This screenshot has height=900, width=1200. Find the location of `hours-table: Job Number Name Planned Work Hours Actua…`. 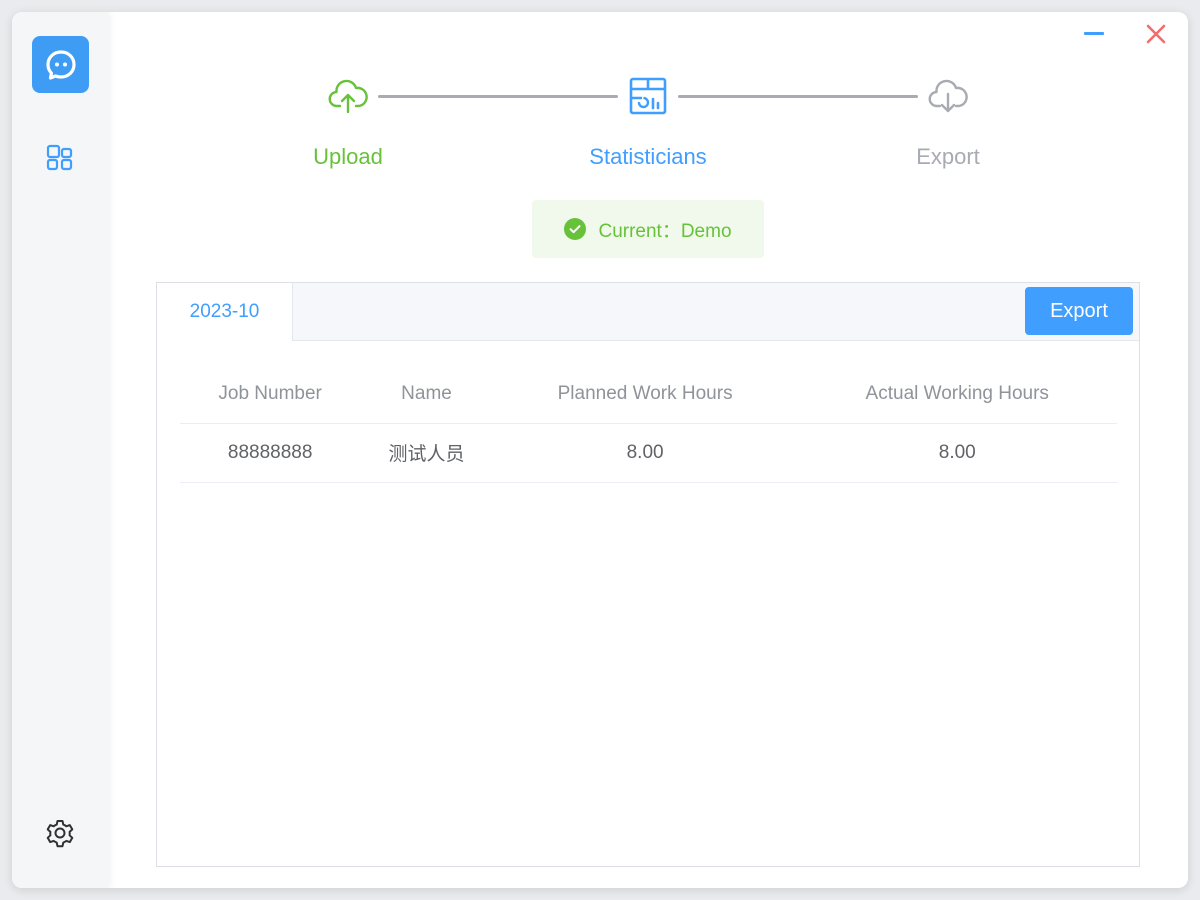

hours-table: Job Number Name Planned Work Hours Actua… is located at coordinates (648, 424).